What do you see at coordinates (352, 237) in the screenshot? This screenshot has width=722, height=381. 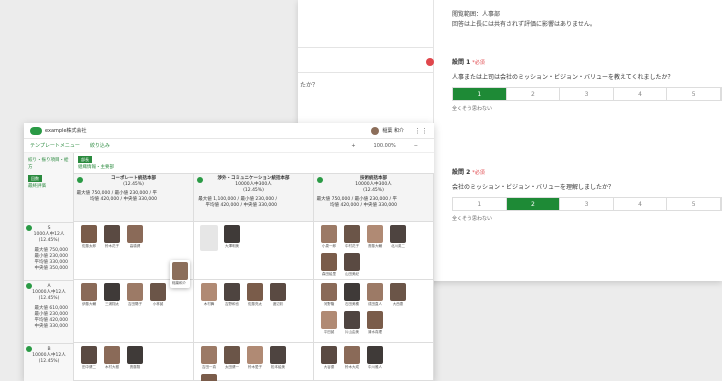 I see `person-card: 中村花子` at bounding box center [352, 237].